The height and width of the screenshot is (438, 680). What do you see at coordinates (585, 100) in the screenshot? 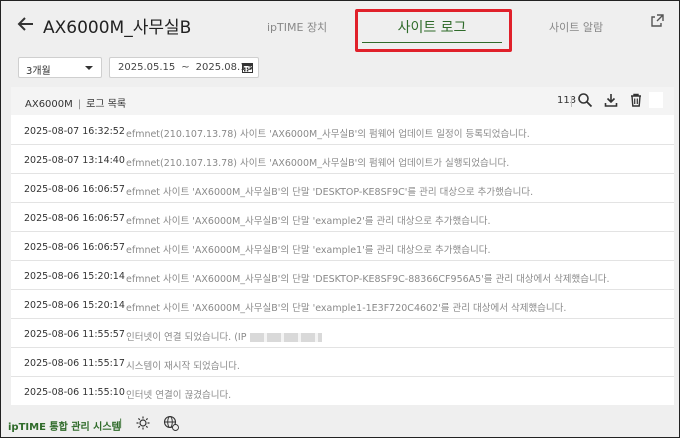
I see `search-icon` at bounding box center [585, 100].